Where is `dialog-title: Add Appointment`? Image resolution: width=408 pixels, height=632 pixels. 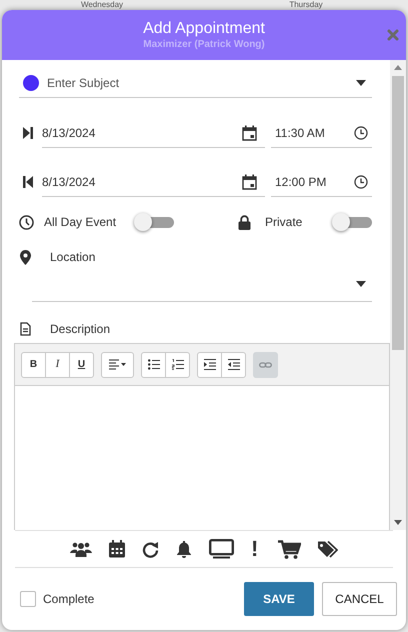 dialog-title: Add Appointment is located at coordinates (204, 28).